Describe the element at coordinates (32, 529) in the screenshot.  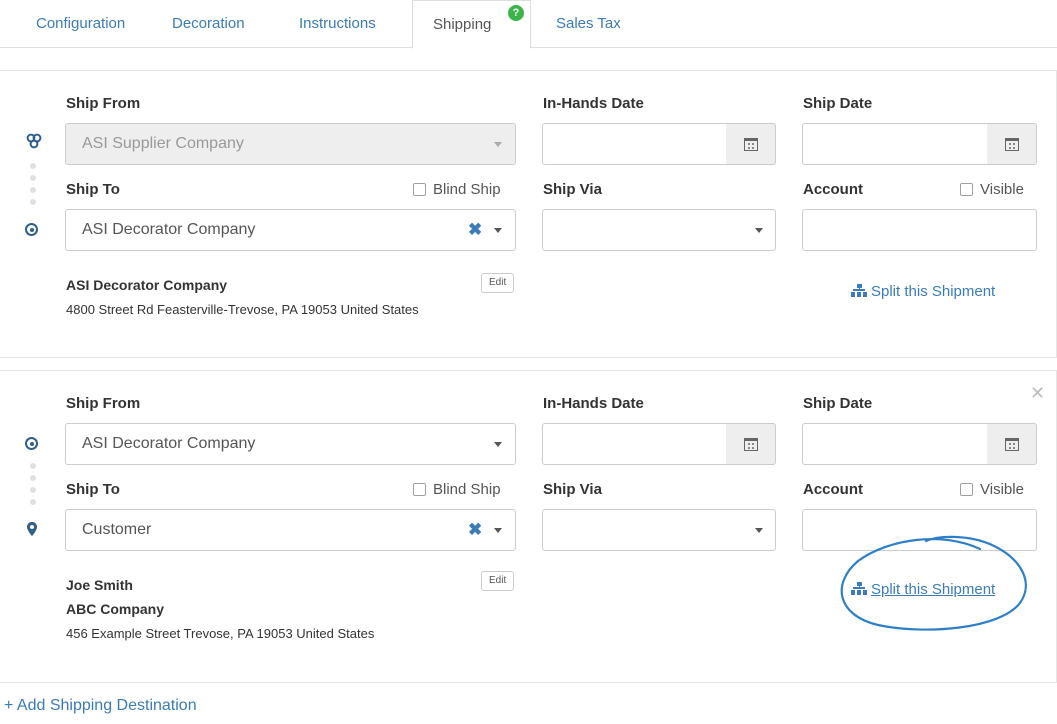
I see `map-marker-icon` at that location.